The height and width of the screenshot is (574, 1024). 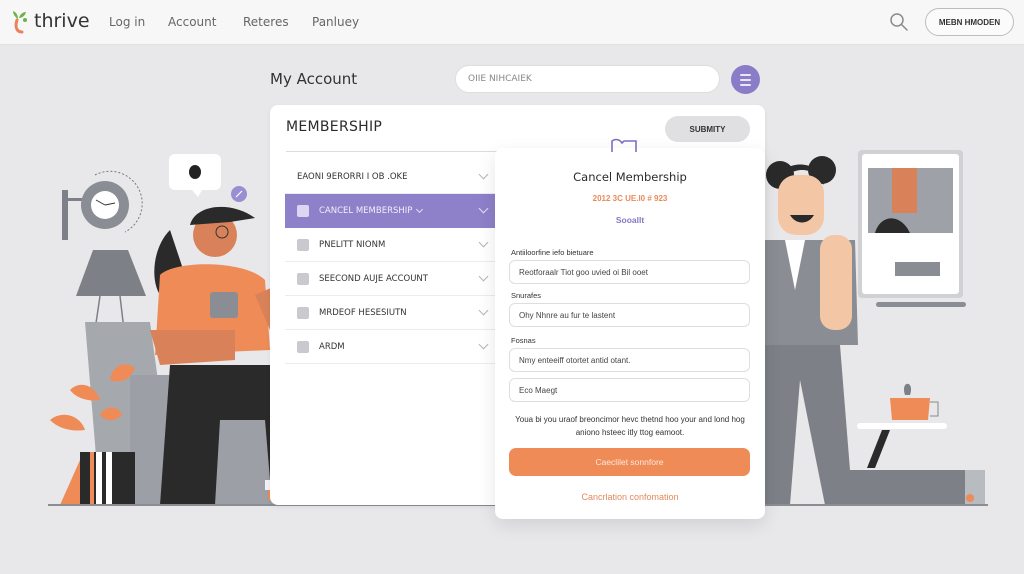 I want to click on page-title: My Account, so click(x=314, y=79).